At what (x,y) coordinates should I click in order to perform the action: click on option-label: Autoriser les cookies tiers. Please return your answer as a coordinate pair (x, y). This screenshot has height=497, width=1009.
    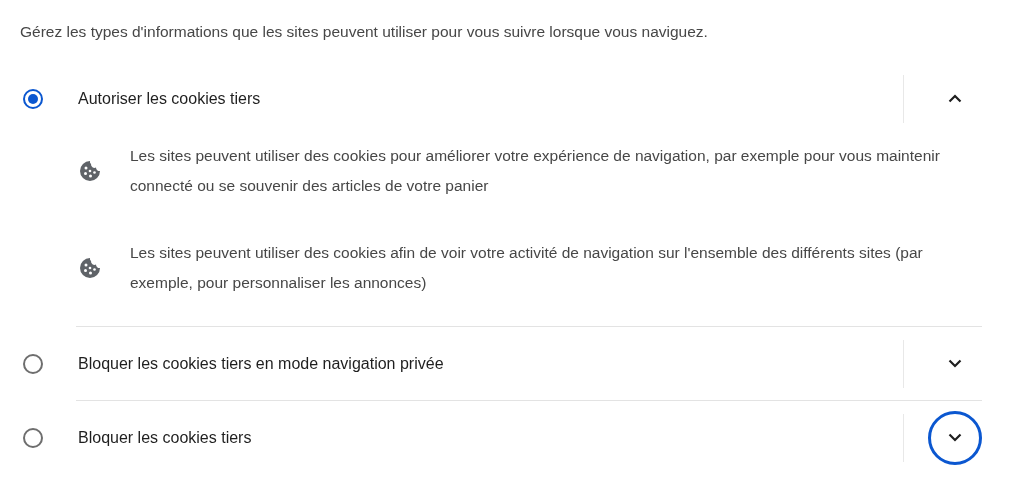
    Looking at the image, I should click on (490, 98).